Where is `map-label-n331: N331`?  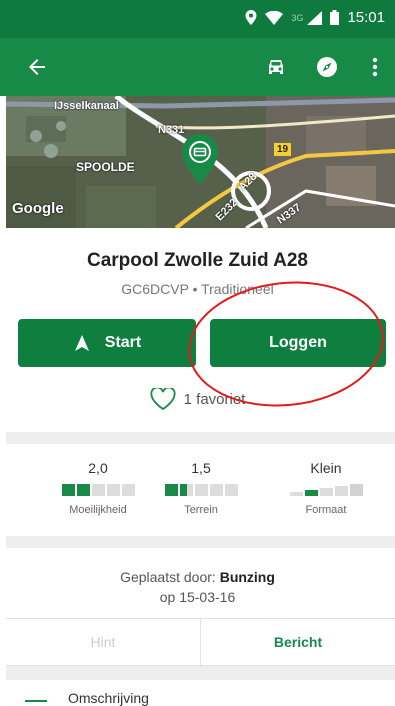
map-label-n331: N331 is located at coordinates (171, 130).